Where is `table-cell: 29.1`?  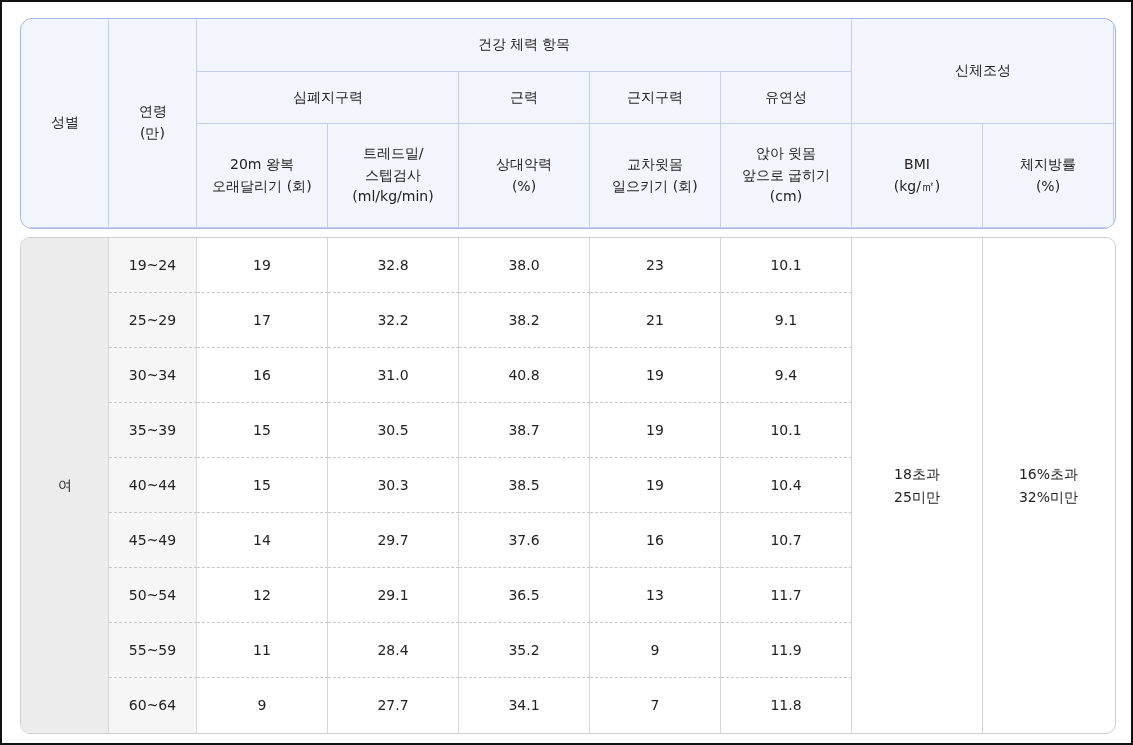
table-cell: 29.1 is located at coordinates (393, 595).